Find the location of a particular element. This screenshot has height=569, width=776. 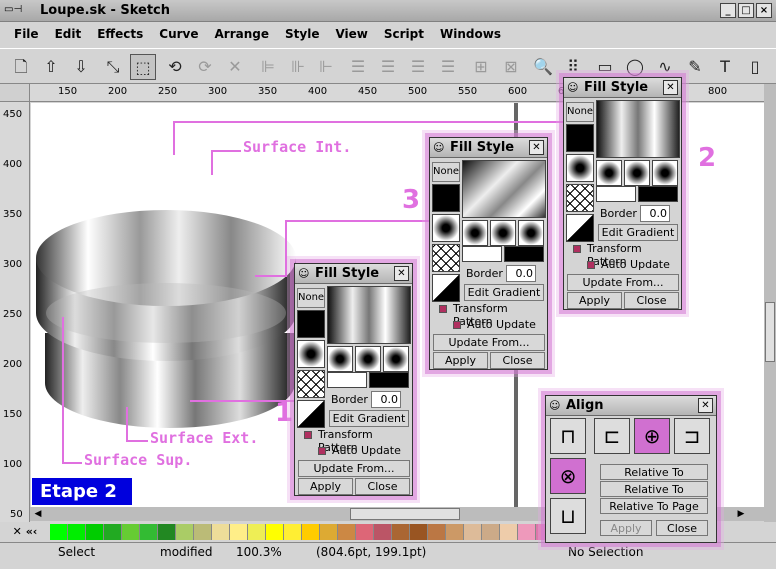

relative-to-selection-button: Relative To Selection is located at coordinates (654, 479).